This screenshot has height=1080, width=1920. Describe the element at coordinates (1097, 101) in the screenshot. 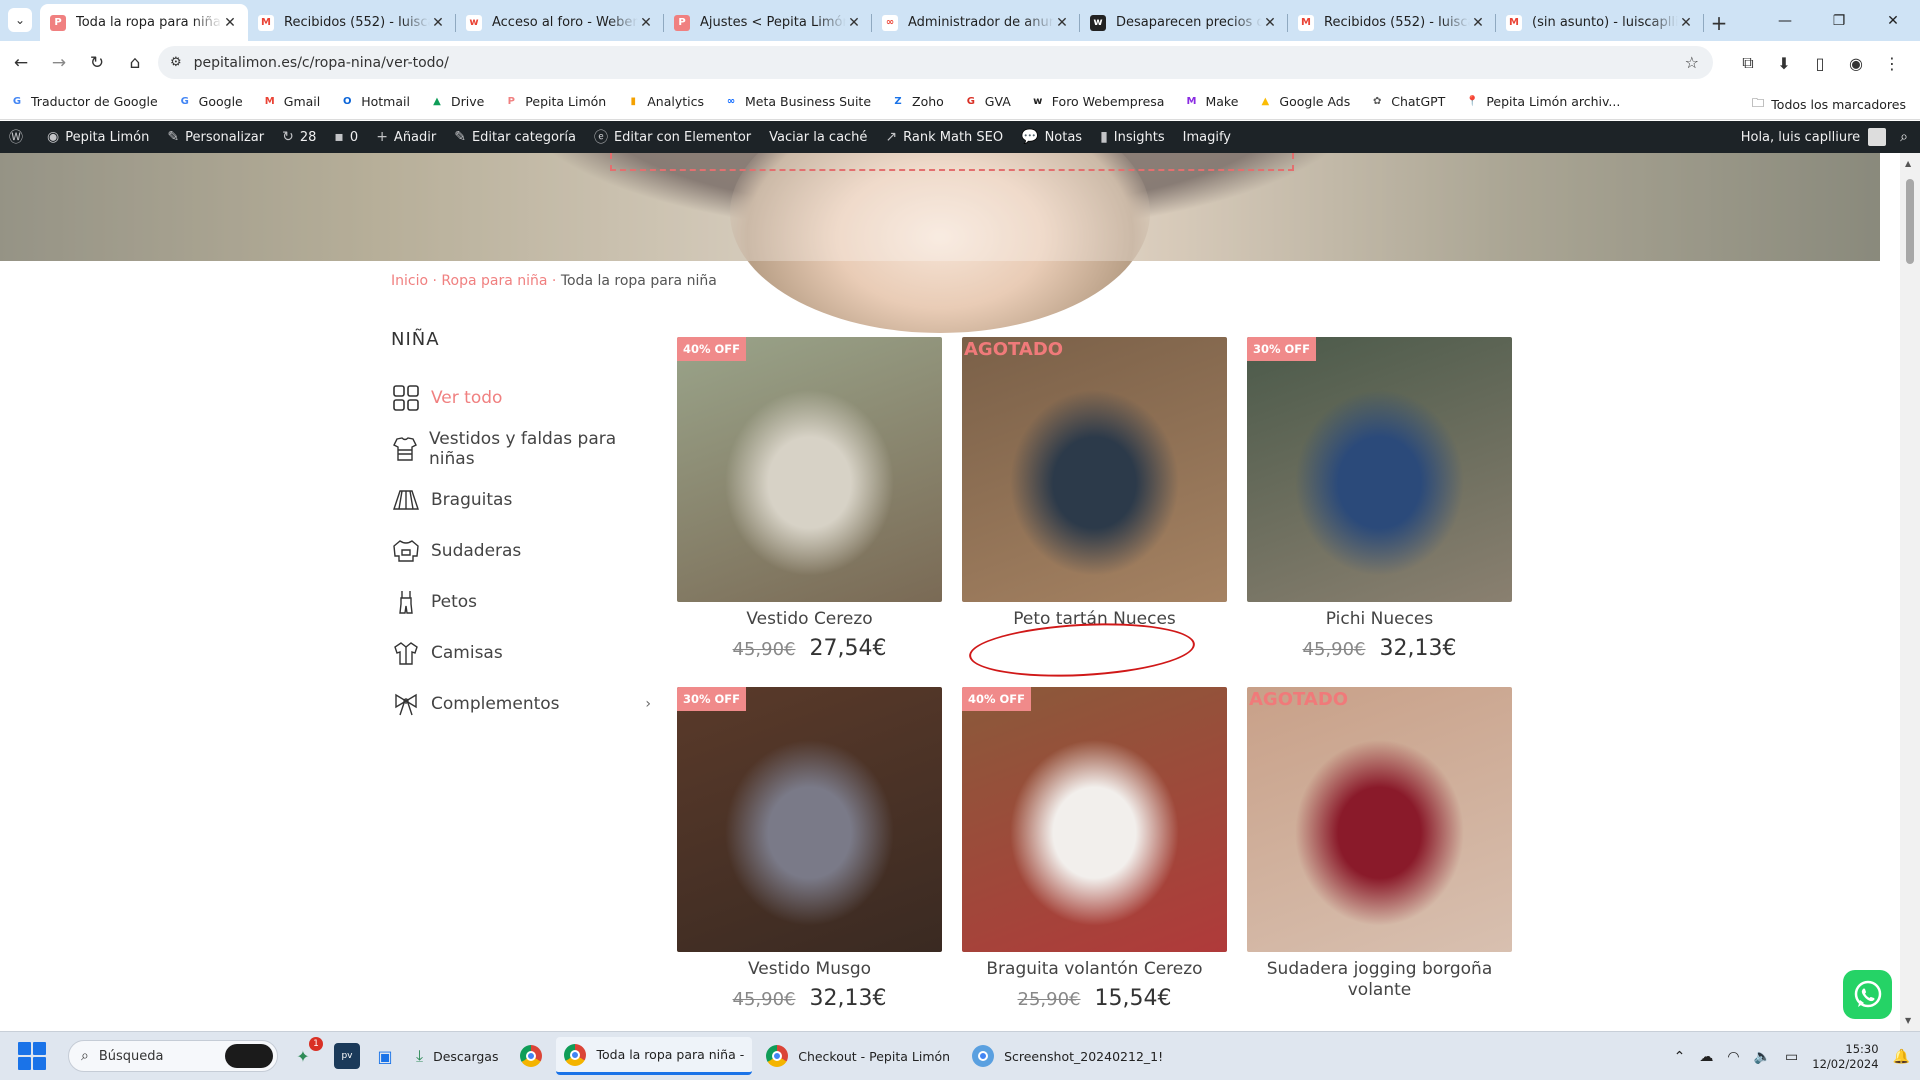

I see `bookmark-item: w Foro Webempresa` at that location.